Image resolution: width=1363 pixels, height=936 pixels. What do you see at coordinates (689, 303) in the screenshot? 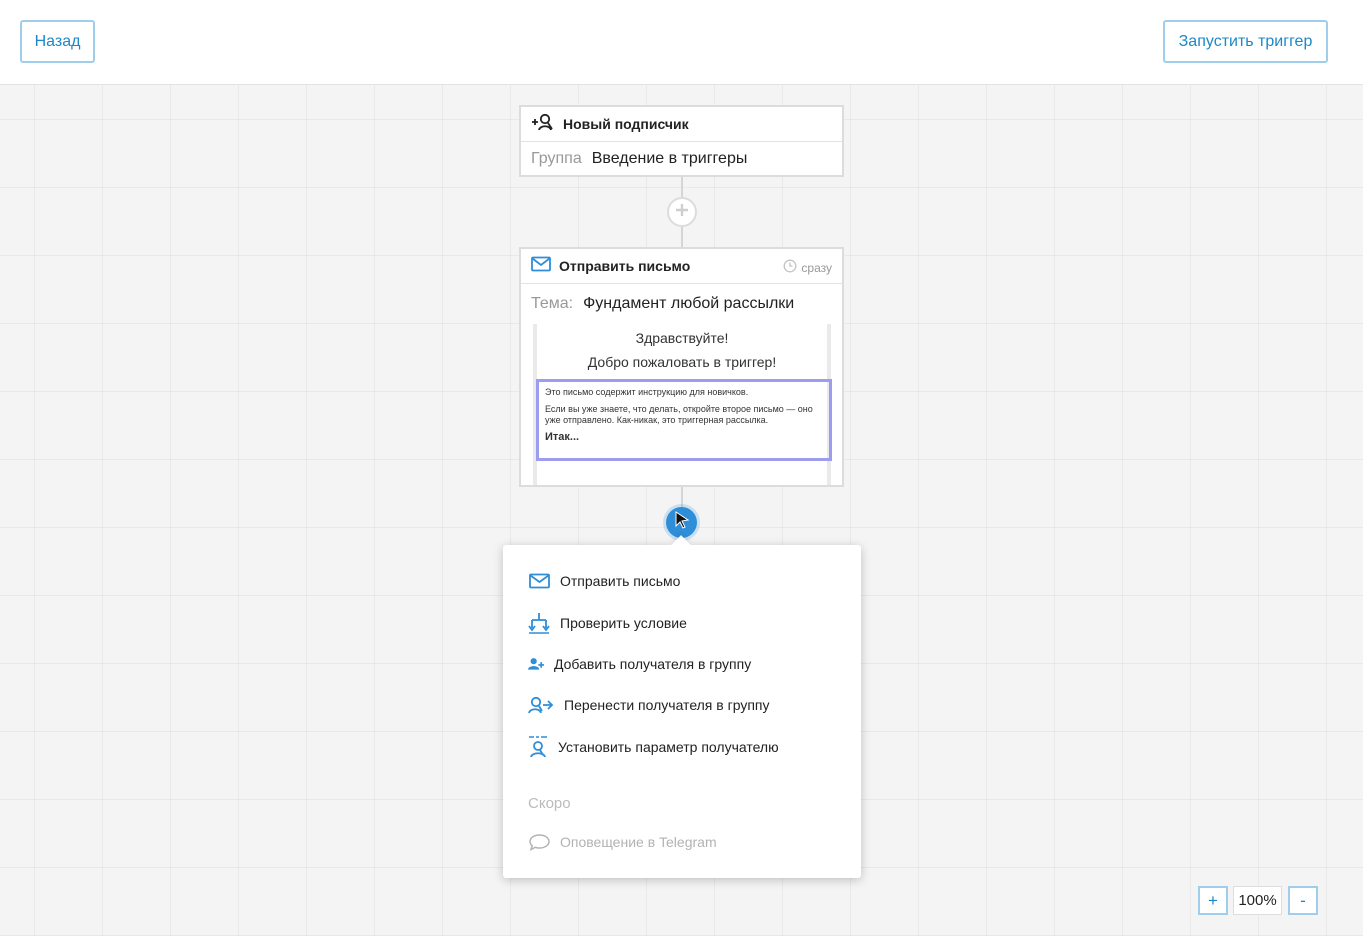
I see `subject-value: Фундамент любой рассылки` at bounding box center [689, 303].